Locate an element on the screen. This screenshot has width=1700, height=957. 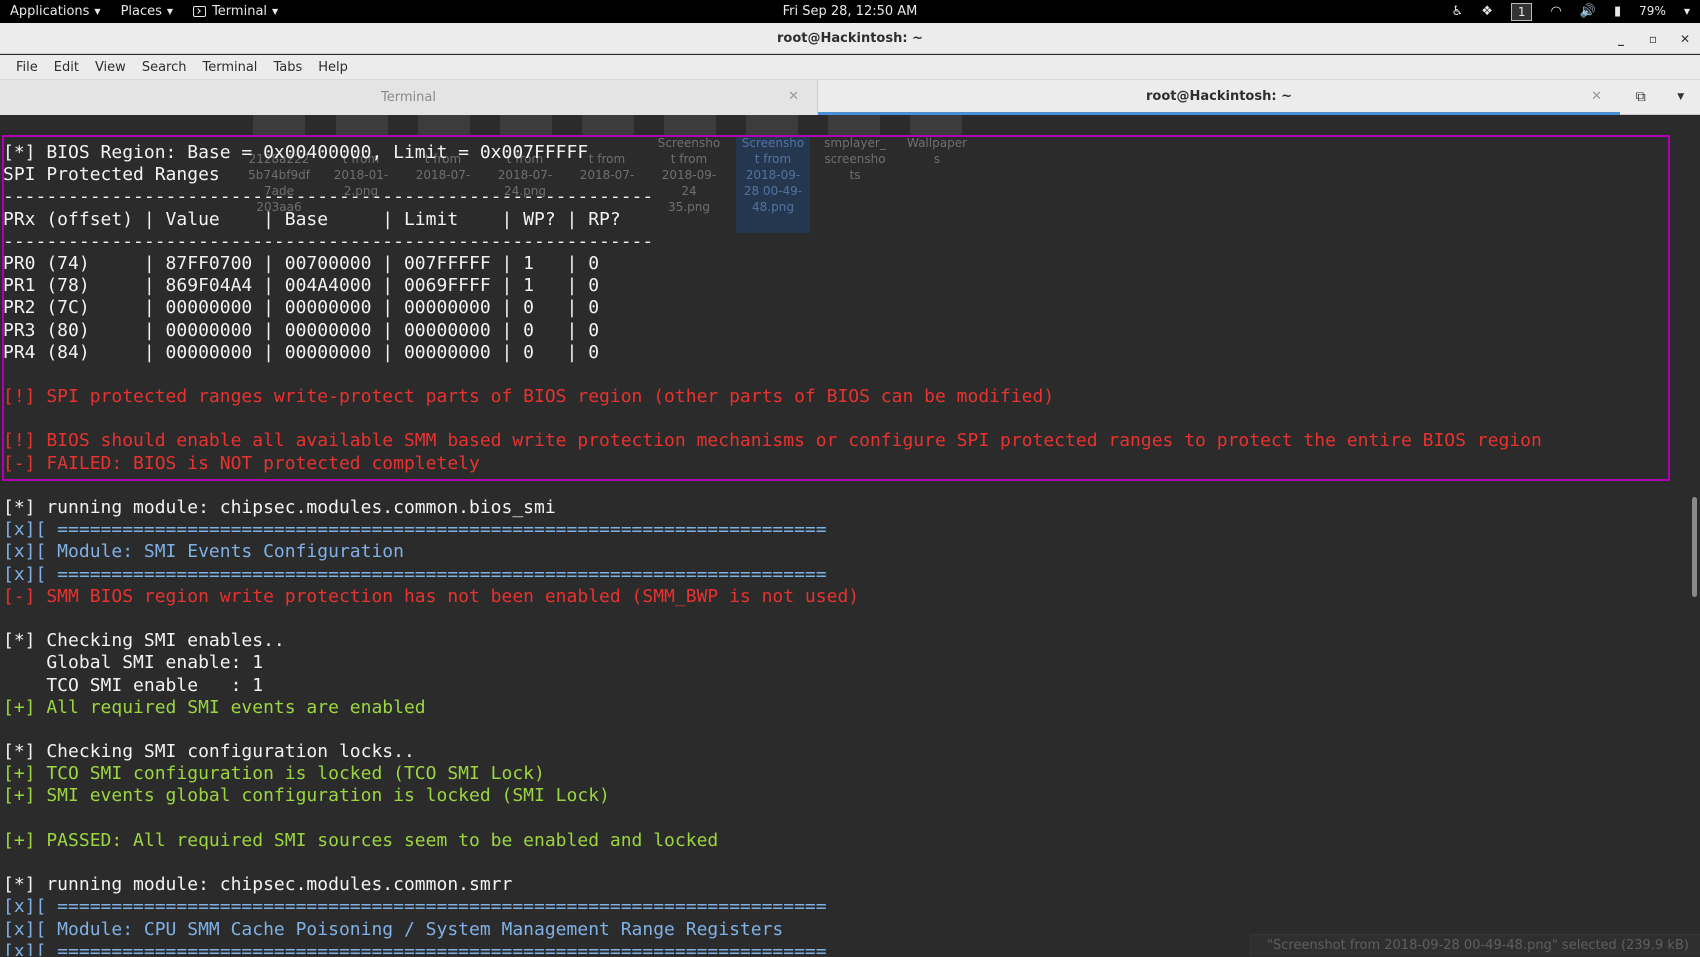
menu-file: File is located at coordinates (27, 67).